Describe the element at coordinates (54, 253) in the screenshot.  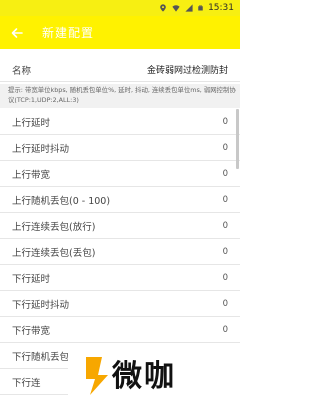
I see `config-row-label: 上行连续丢包(丢包)` at that location.